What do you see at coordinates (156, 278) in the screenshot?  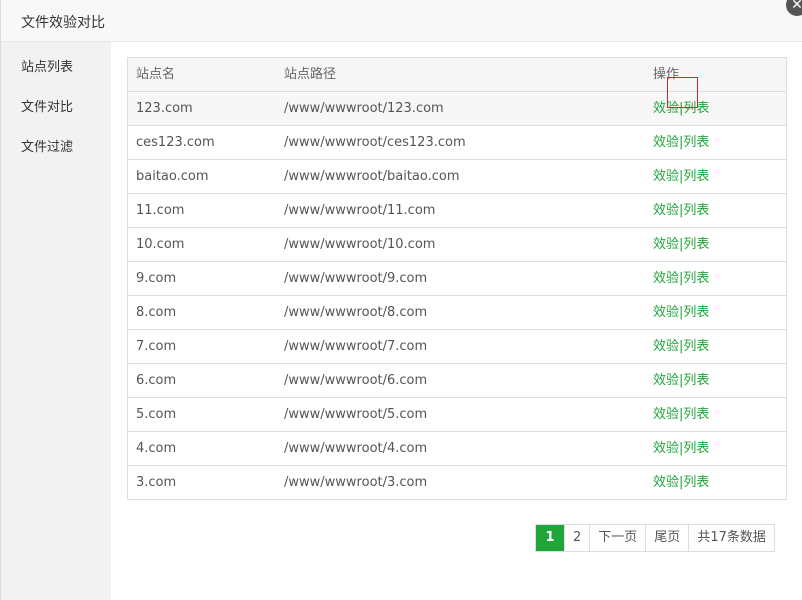 I see `site-name-cell: 9.com` at bounding box center [156, 278].